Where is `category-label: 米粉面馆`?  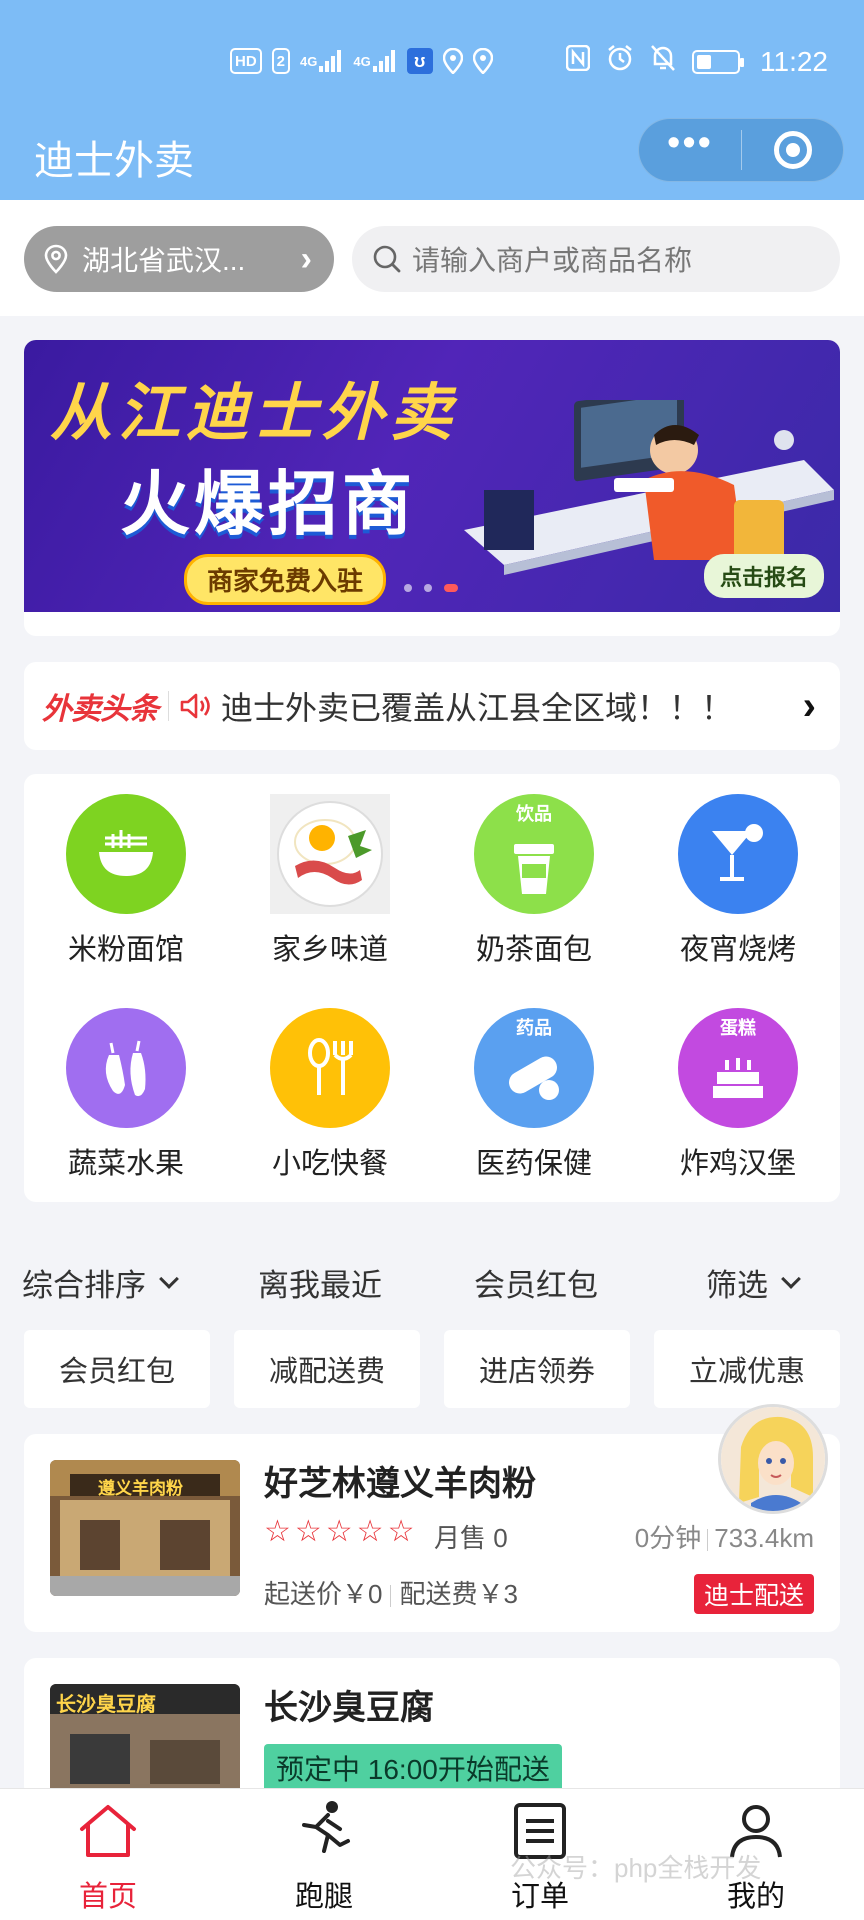
category-label: 米粉面馆 is located at coordinates (125, 950).